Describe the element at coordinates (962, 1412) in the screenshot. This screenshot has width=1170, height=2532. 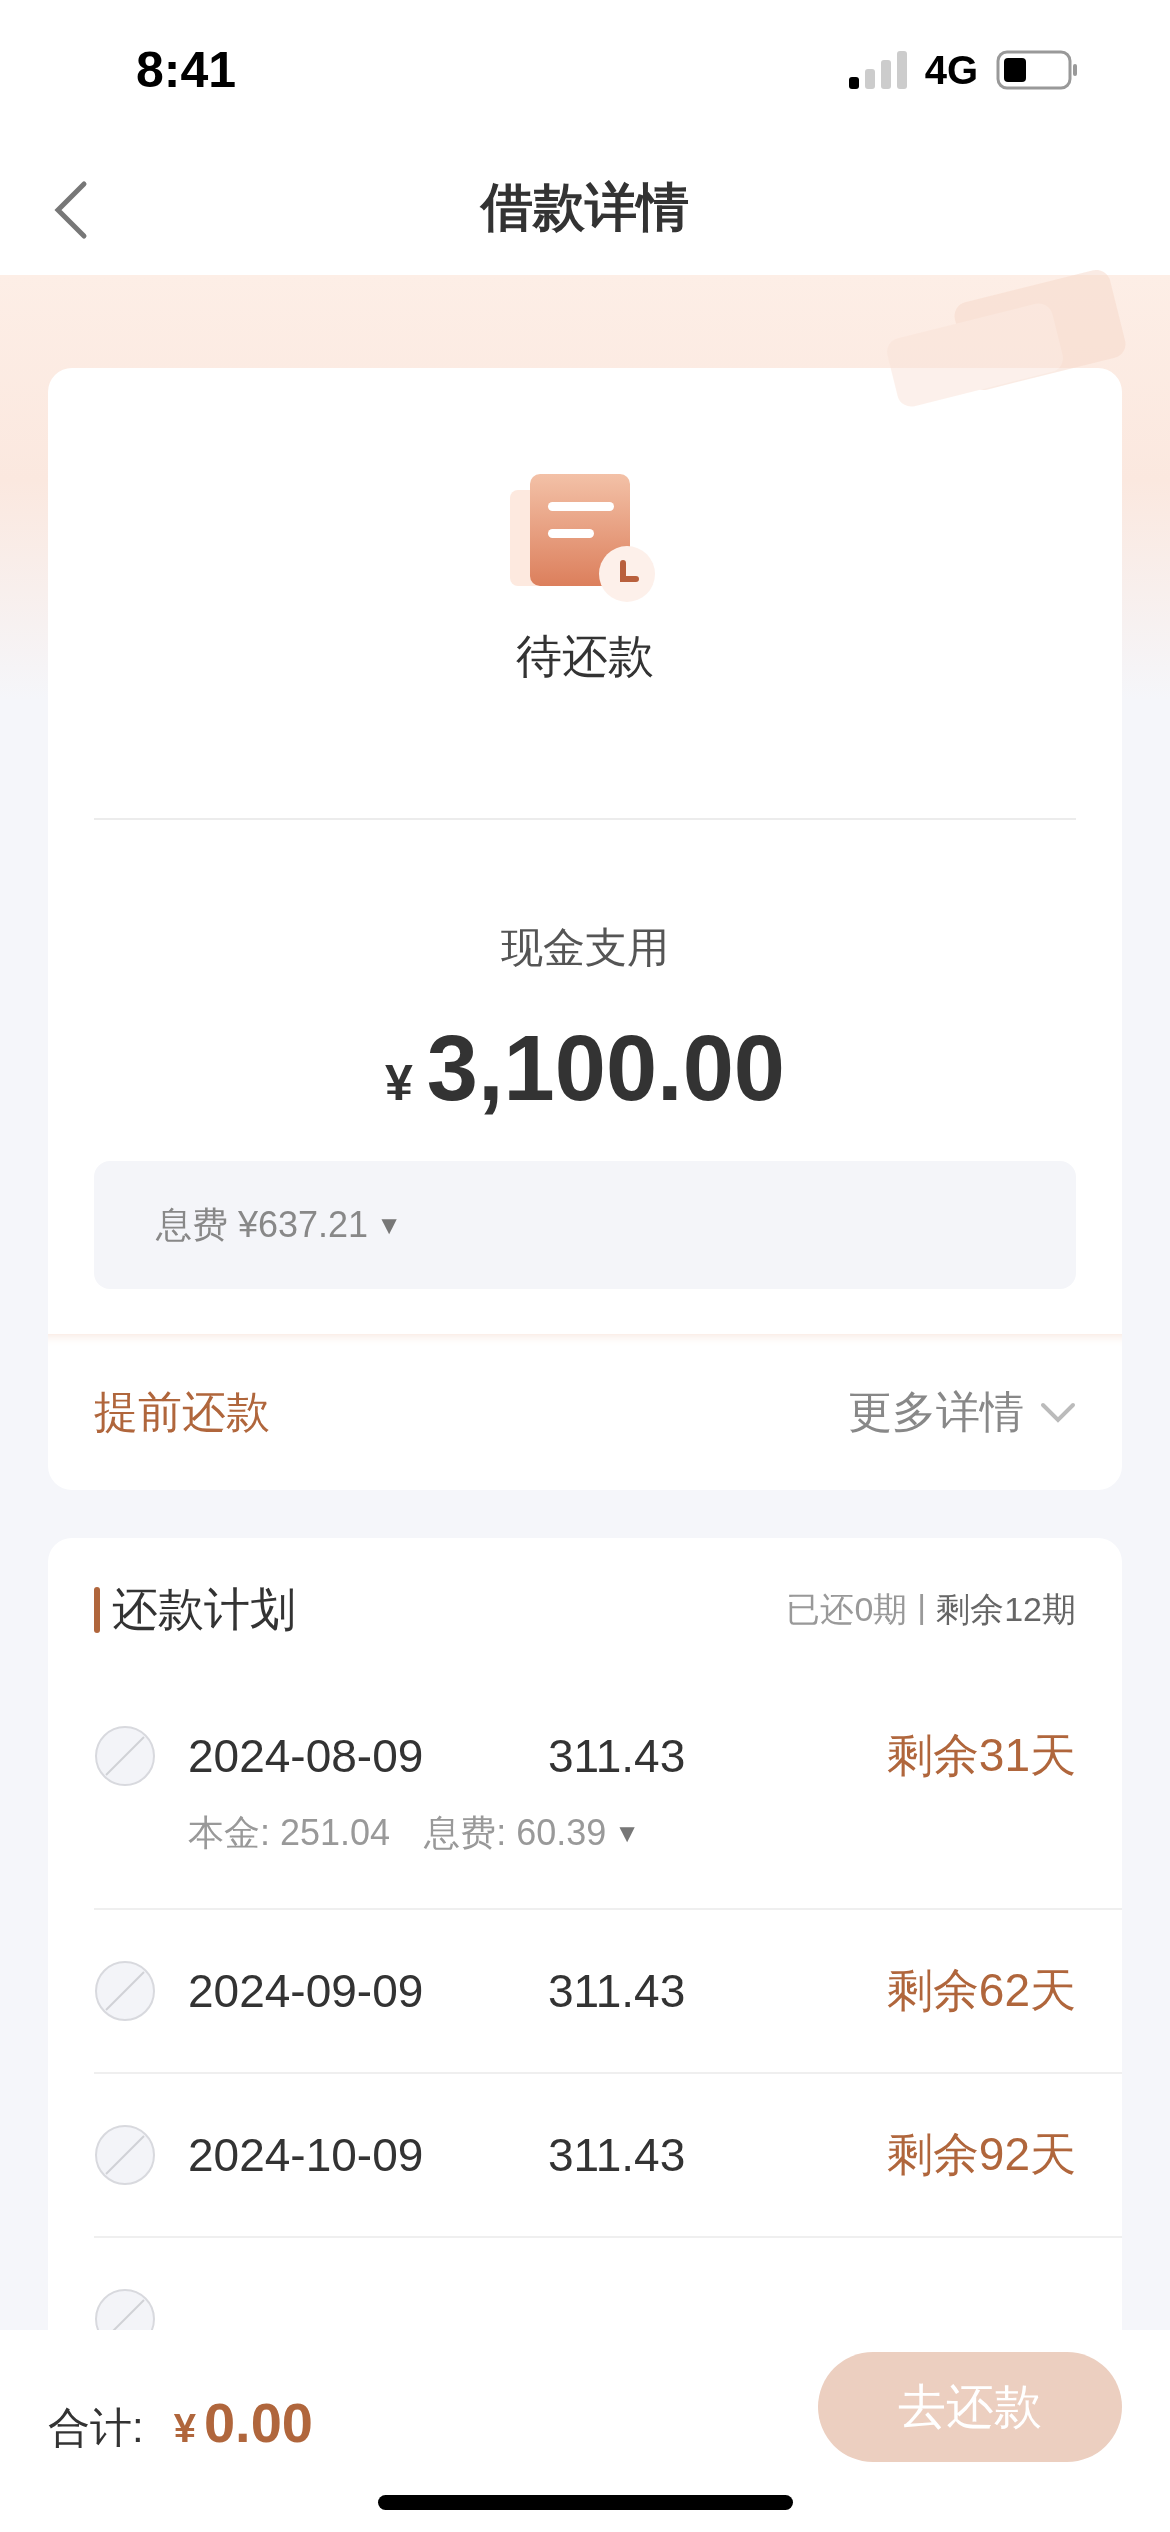
I see `more-details-button: 更多详情` at that location.